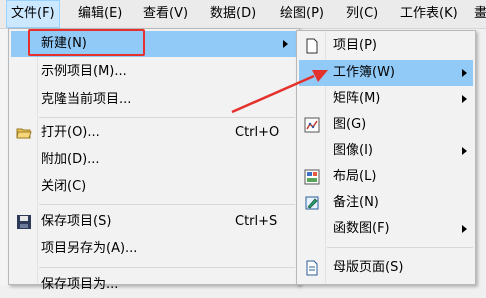 Image resolution: width=486 pixels, height=298 pixels. I want to click on layout-icon, so click(312, 177).